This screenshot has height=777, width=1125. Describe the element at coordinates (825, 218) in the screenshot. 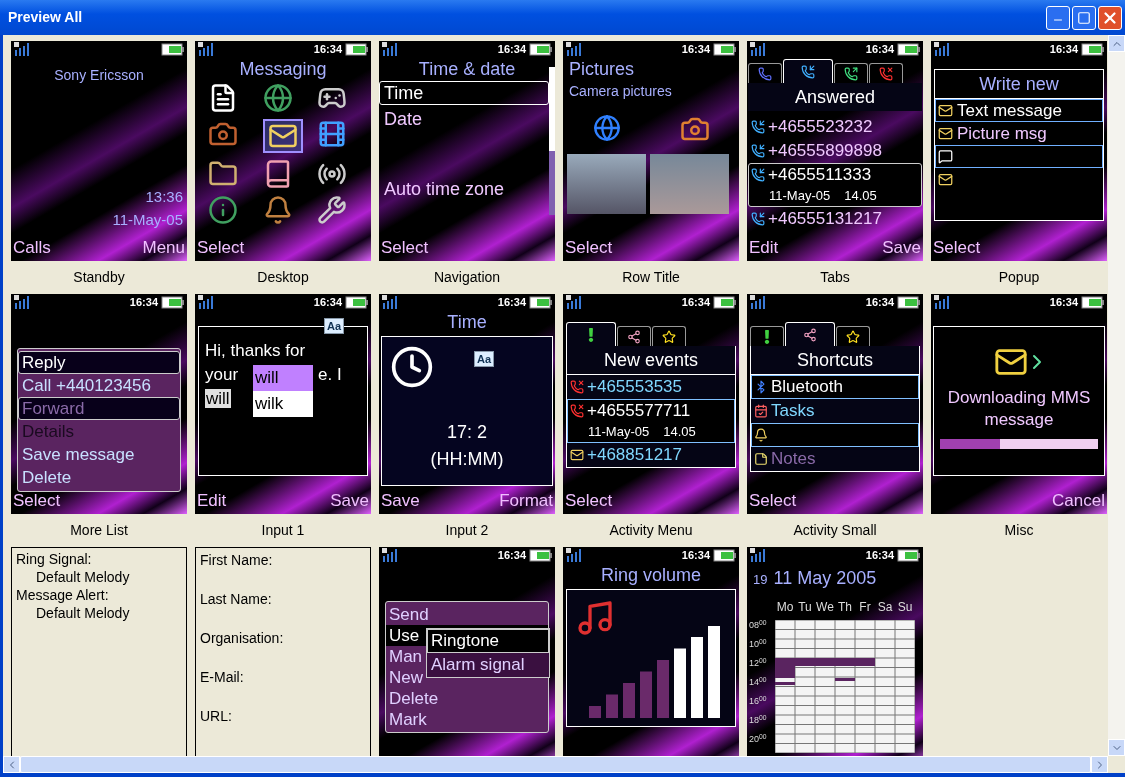

I see `list-item: +46555131217` at that location.